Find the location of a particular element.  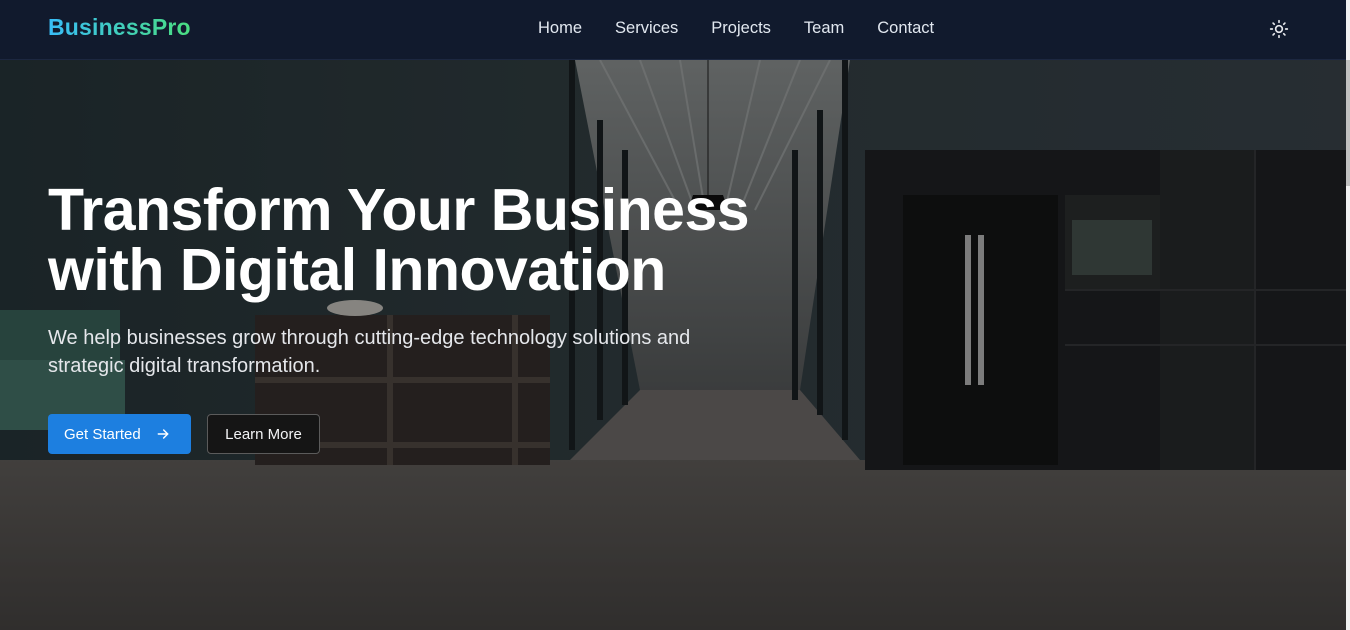

sun-icon is located at coordinates (1279, 29).